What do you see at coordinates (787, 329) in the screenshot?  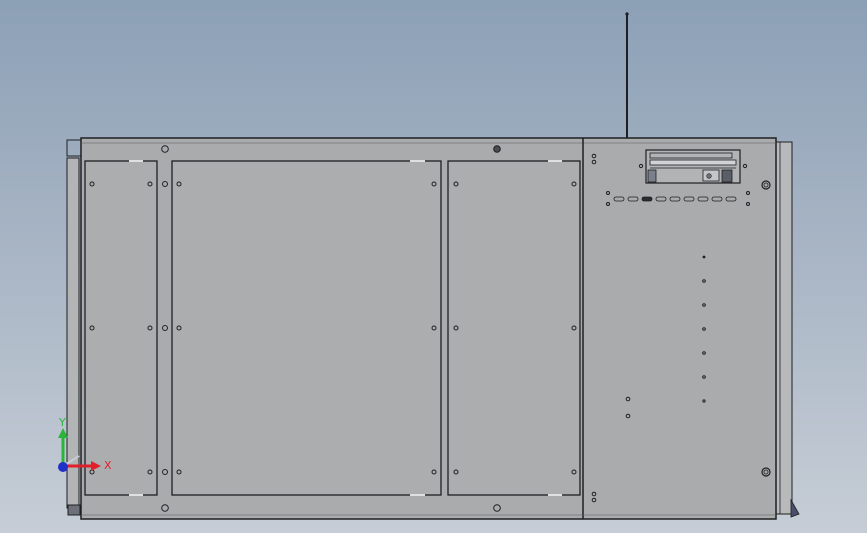 I see `right-rail` at bounding box center [787, 329].